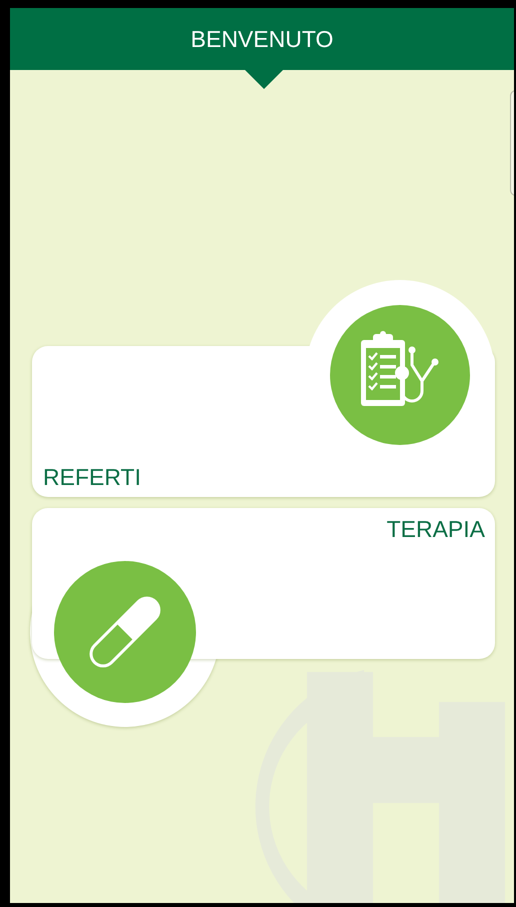 The image size is (516, 907). I want to click on header-title: BENVENUTO, so click(262, 39).